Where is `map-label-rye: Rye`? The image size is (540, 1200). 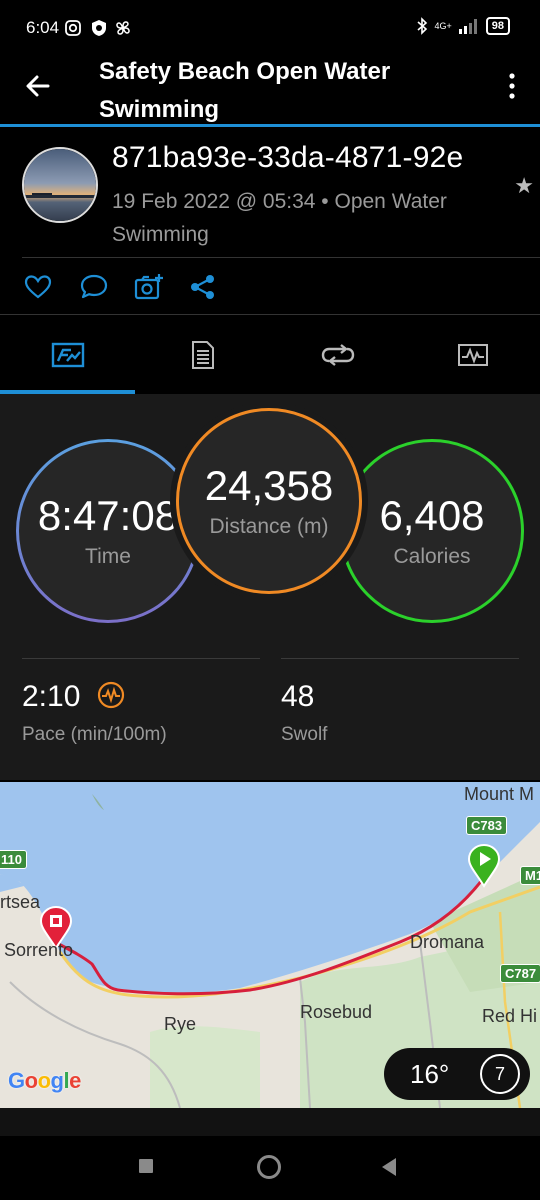 map-label-rye: Rye is located at coordinates (180, 1024).